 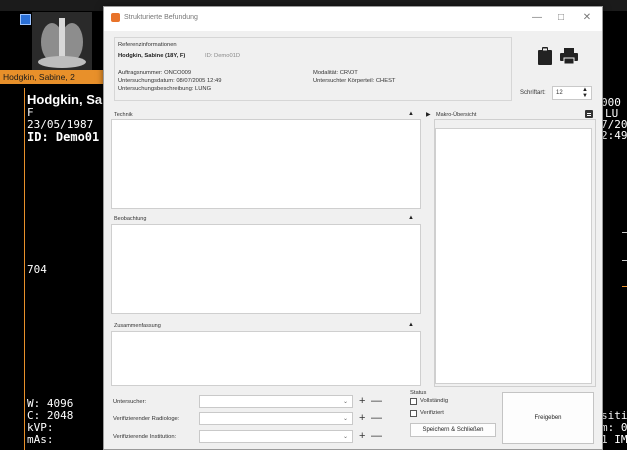 What do you see at coordinates (376, 401) in the screenshot?
I see `remove-examiner-button: —` at bounding box center [376, 401].